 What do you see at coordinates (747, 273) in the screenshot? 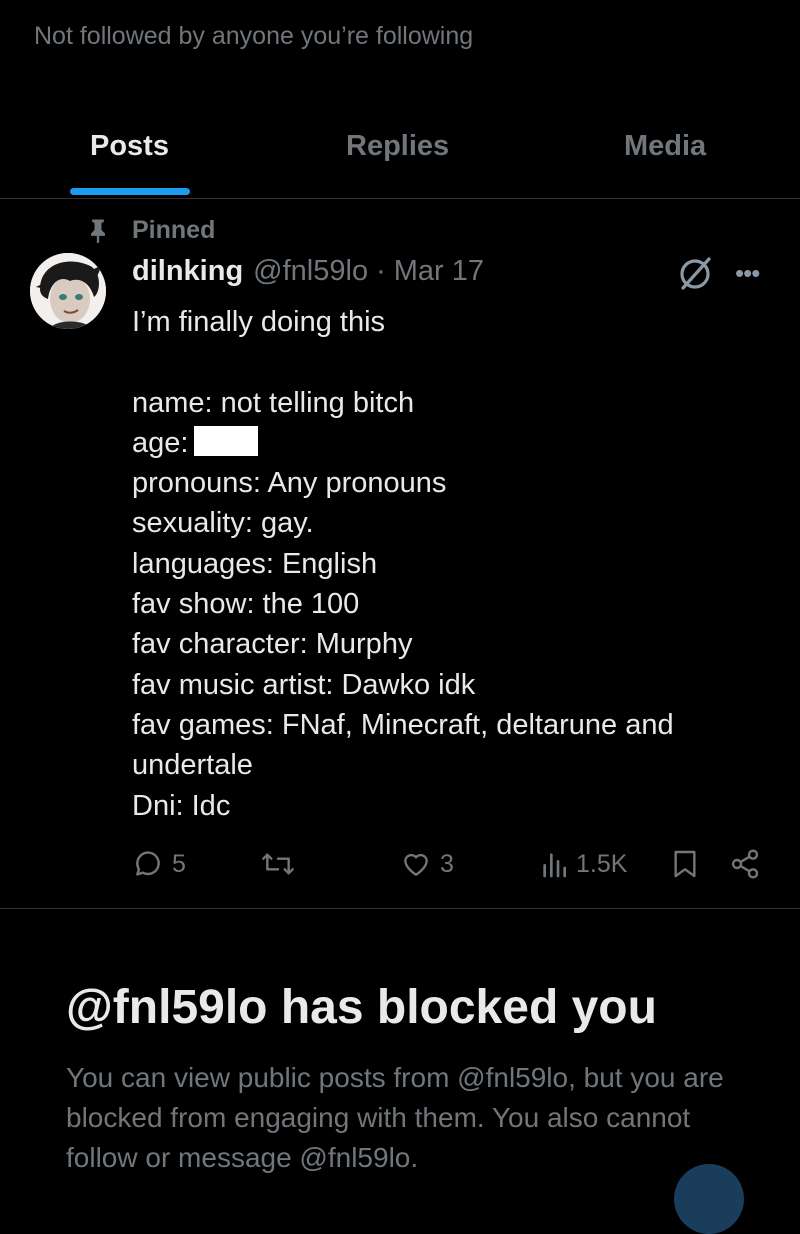
I see `more-options-icon: •••` at bounding box center [747, 273].